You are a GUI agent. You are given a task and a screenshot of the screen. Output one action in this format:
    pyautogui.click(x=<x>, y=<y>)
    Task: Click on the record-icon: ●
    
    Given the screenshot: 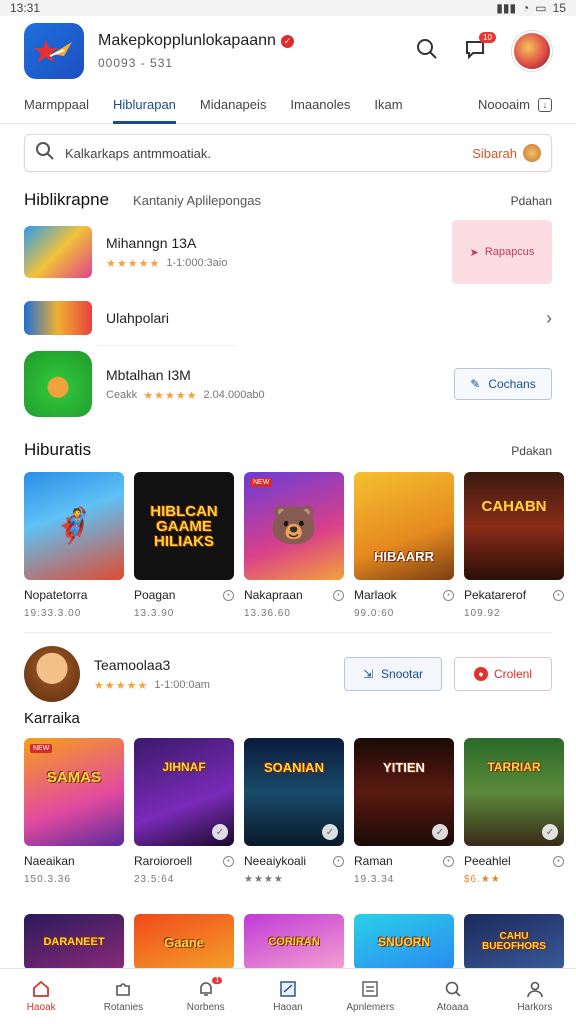 What is the action you would take?
    pyautogui.click(x=480, y=674)
    